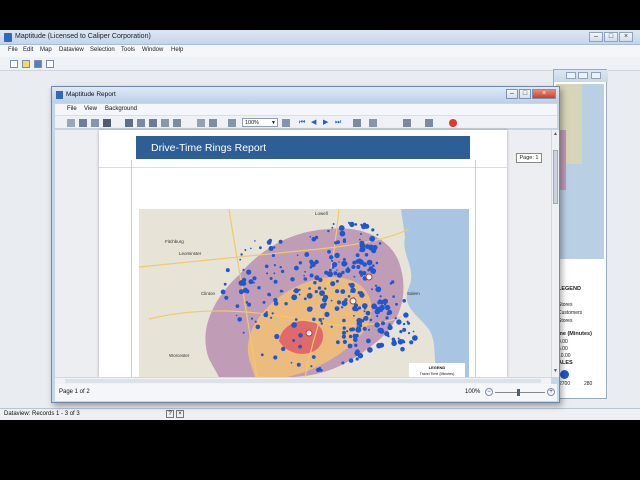 The width and height of the screenshot is (640, 480). Describe the element at coordinates (260, 122) in the screenshot. I see `zoom-select: 100% ▼` at that location.